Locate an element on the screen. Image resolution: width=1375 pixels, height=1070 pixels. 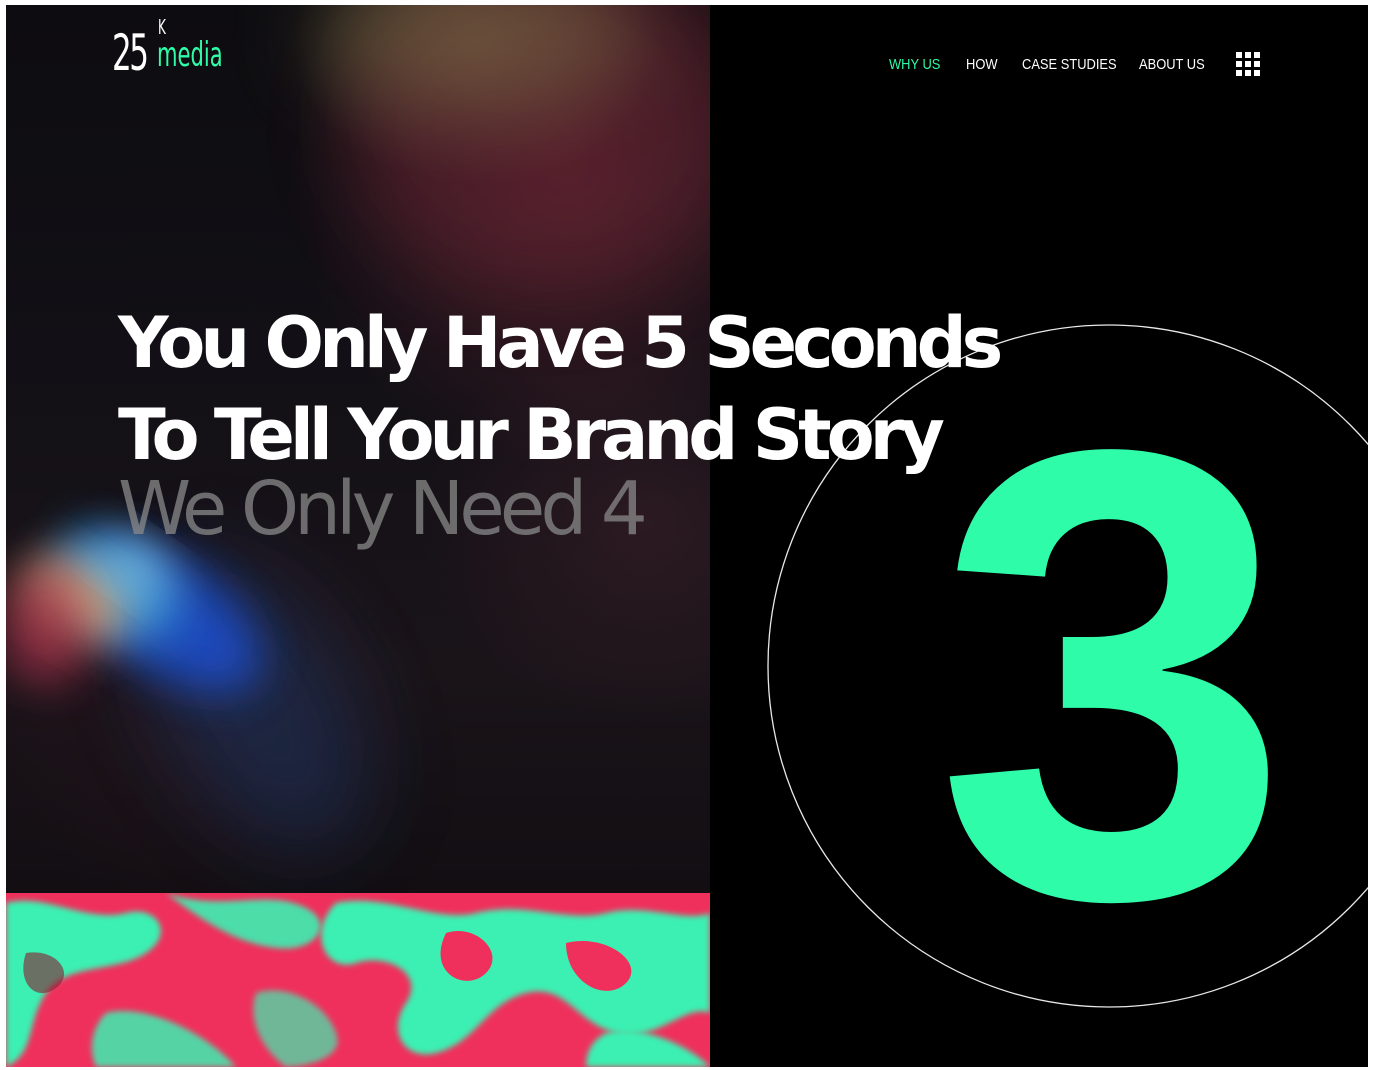
hero-subline: We Only Need 4 is located at coordinates (383, 509).